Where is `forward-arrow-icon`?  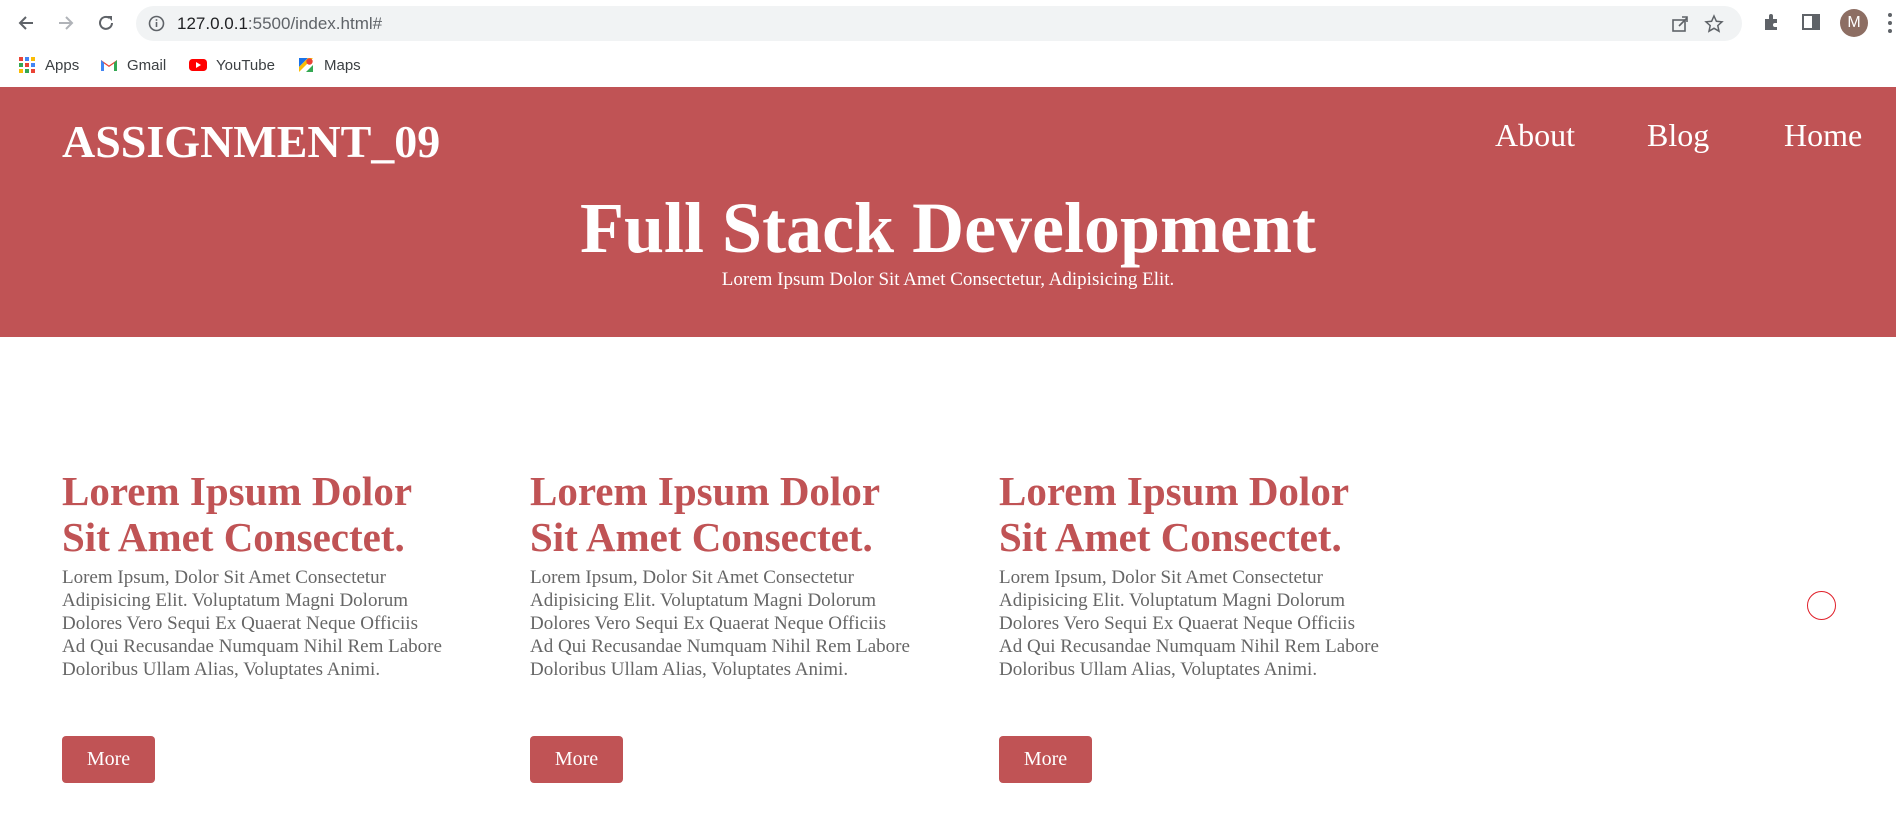
forward-arrow-icon is located at coordinates (66, 23).